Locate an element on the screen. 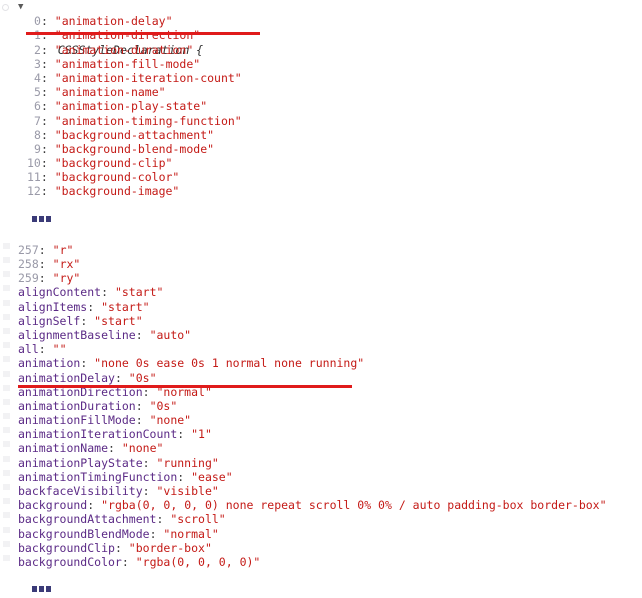 This screenshot has height=598, width=642. property-entry-row: animationTimingFunction: "ease" is located at coordinates (321, 476).